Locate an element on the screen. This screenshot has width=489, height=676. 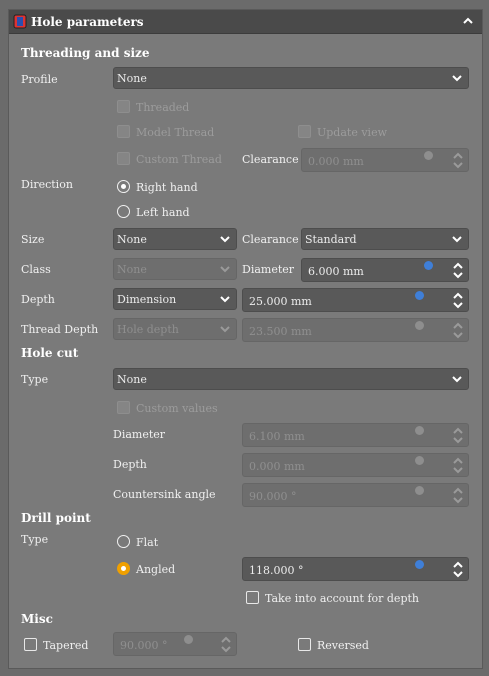
depth-spinbox: 25.000 mm is located at coordinates (355, 300).